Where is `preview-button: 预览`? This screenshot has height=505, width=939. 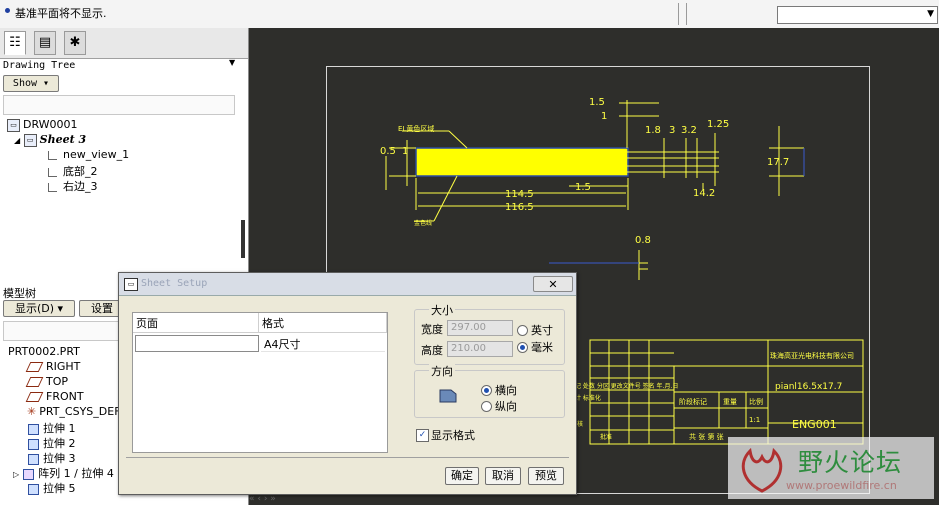
preview-button: 预览 is located at coordinates (546, 476).